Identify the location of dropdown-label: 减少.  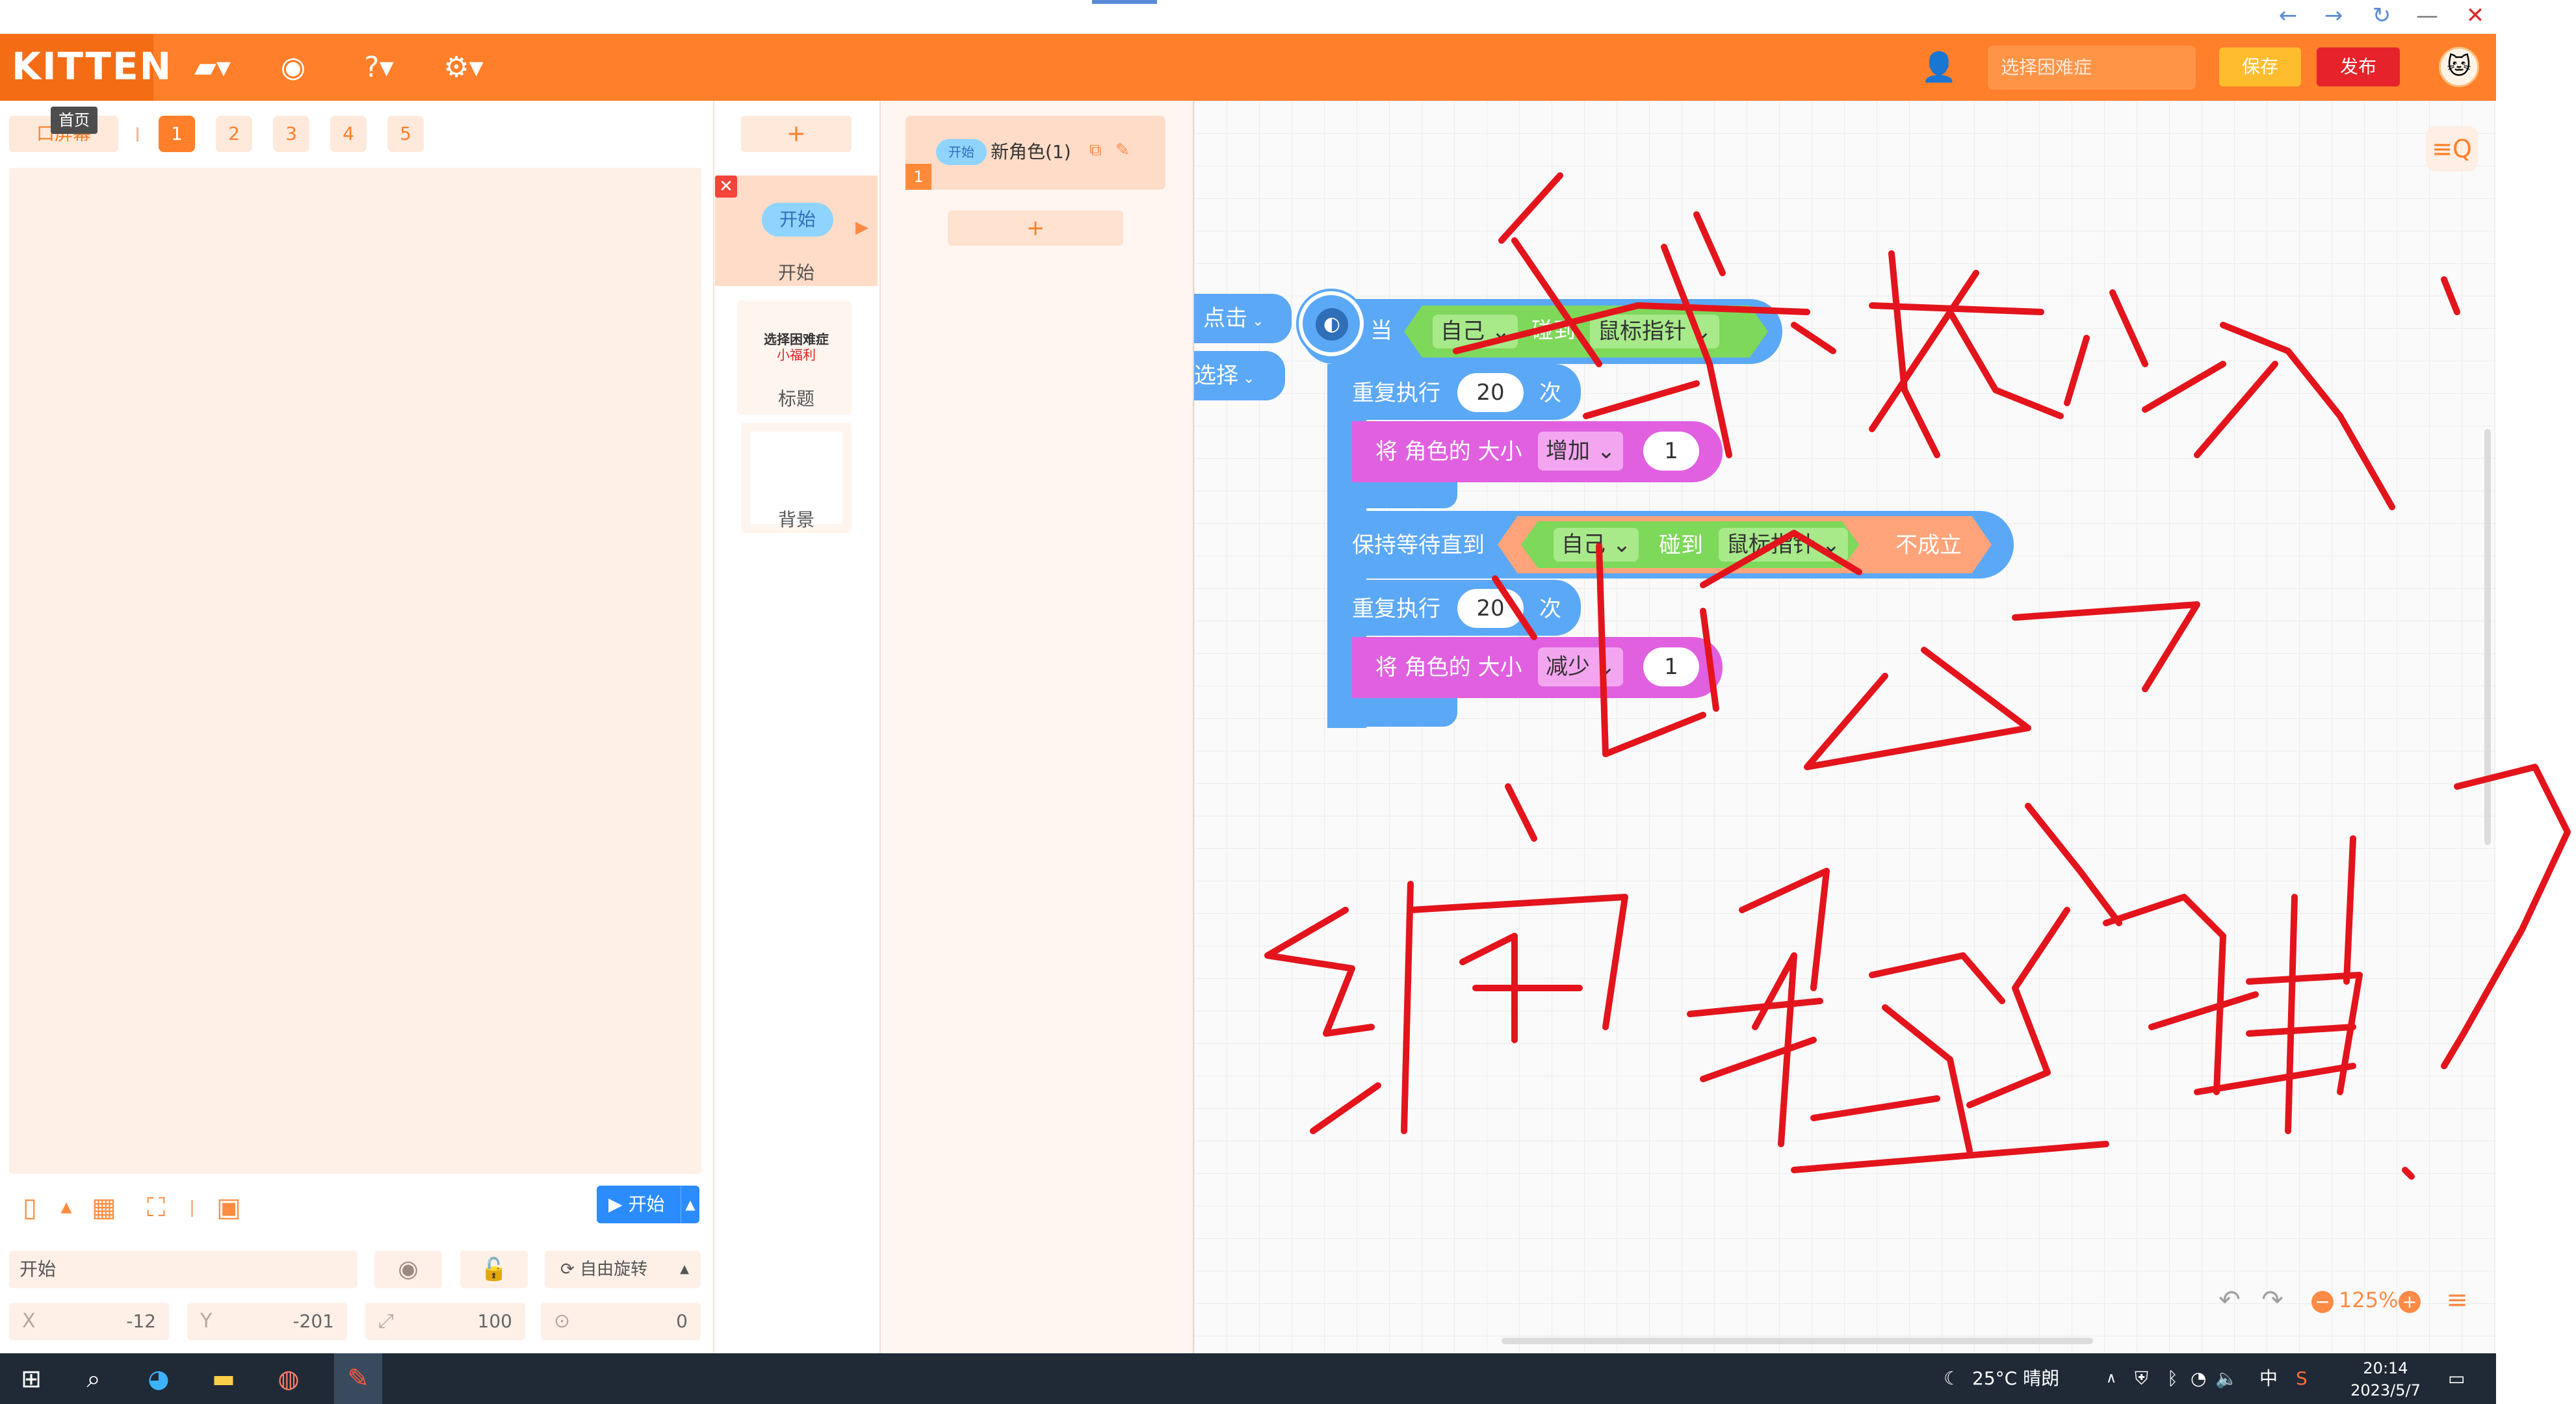
(1568, 667).